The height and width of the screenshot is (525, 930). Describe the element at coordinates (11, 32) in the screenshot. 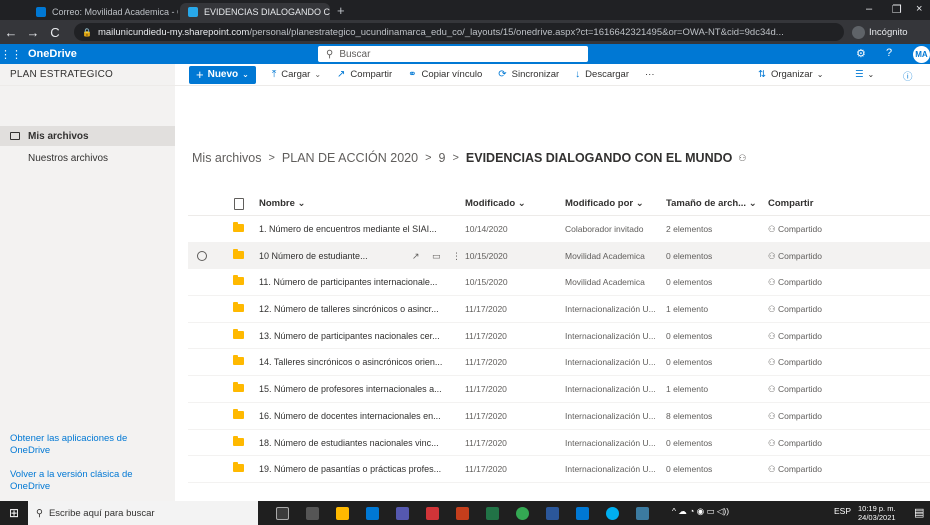

I see `back-button: ←` at that location.